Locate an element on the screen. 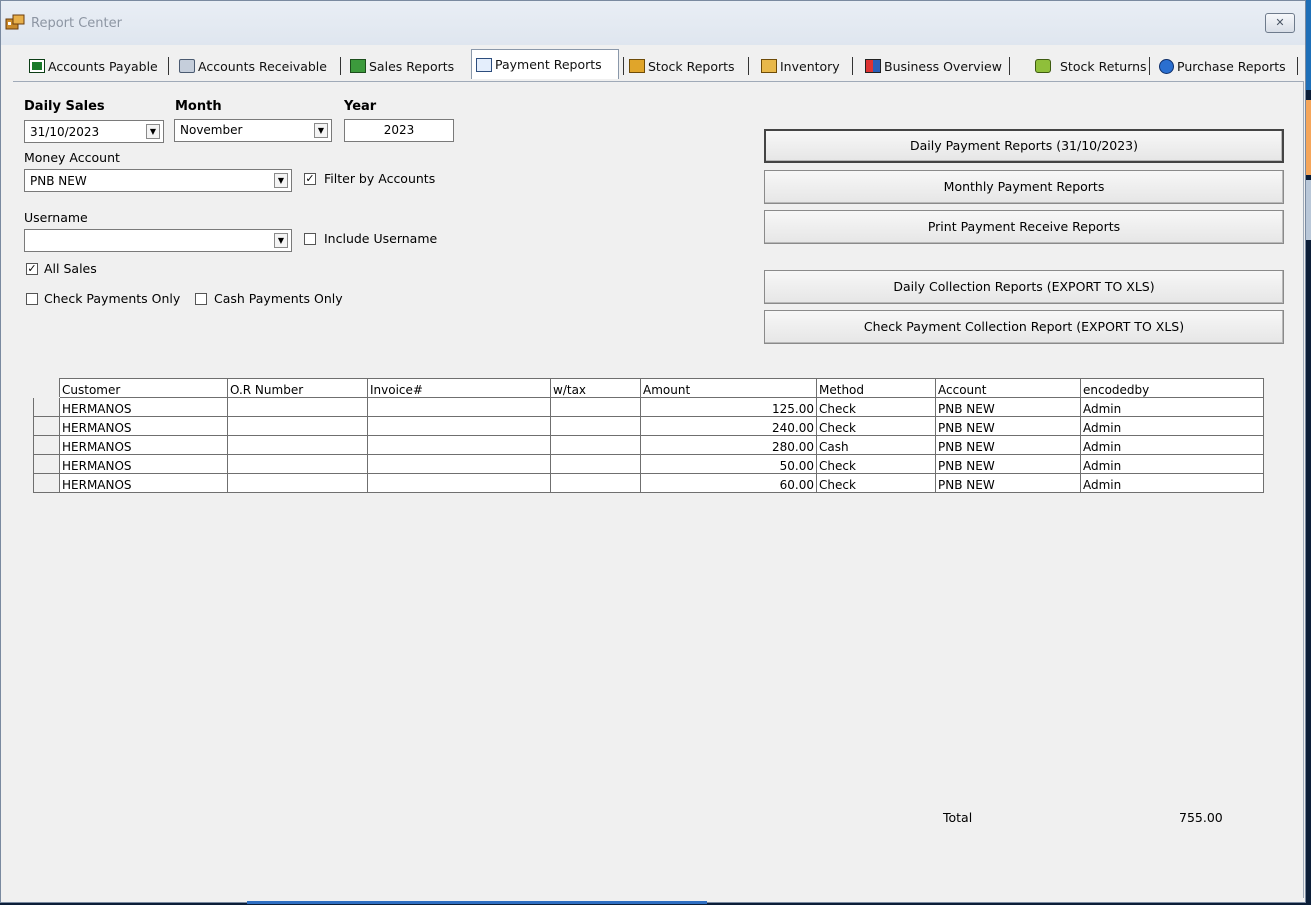 This screenshot has height=905, width=1311. daily-collection-reports-button: Daily Collection Reports (EXPORT TO XLS) is located at coordinates (1024, 287).